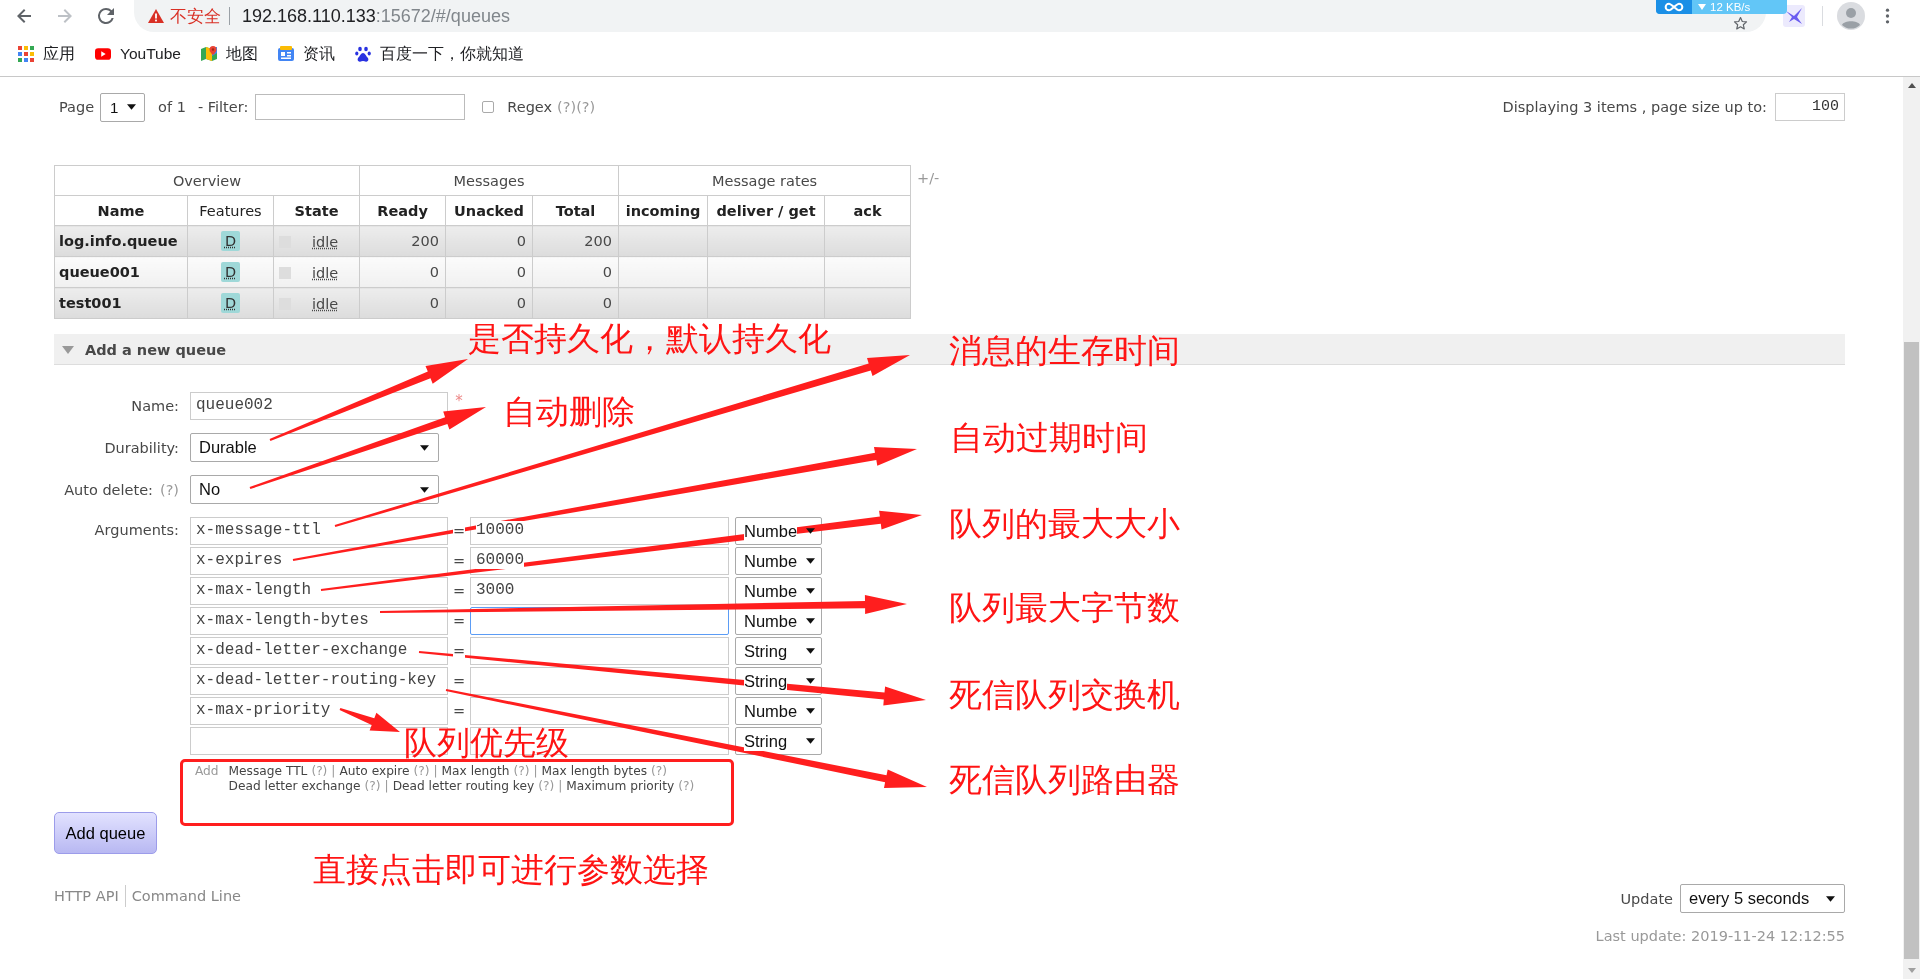  I want to click on bookmark-item: YouTube, so click(138, 54).